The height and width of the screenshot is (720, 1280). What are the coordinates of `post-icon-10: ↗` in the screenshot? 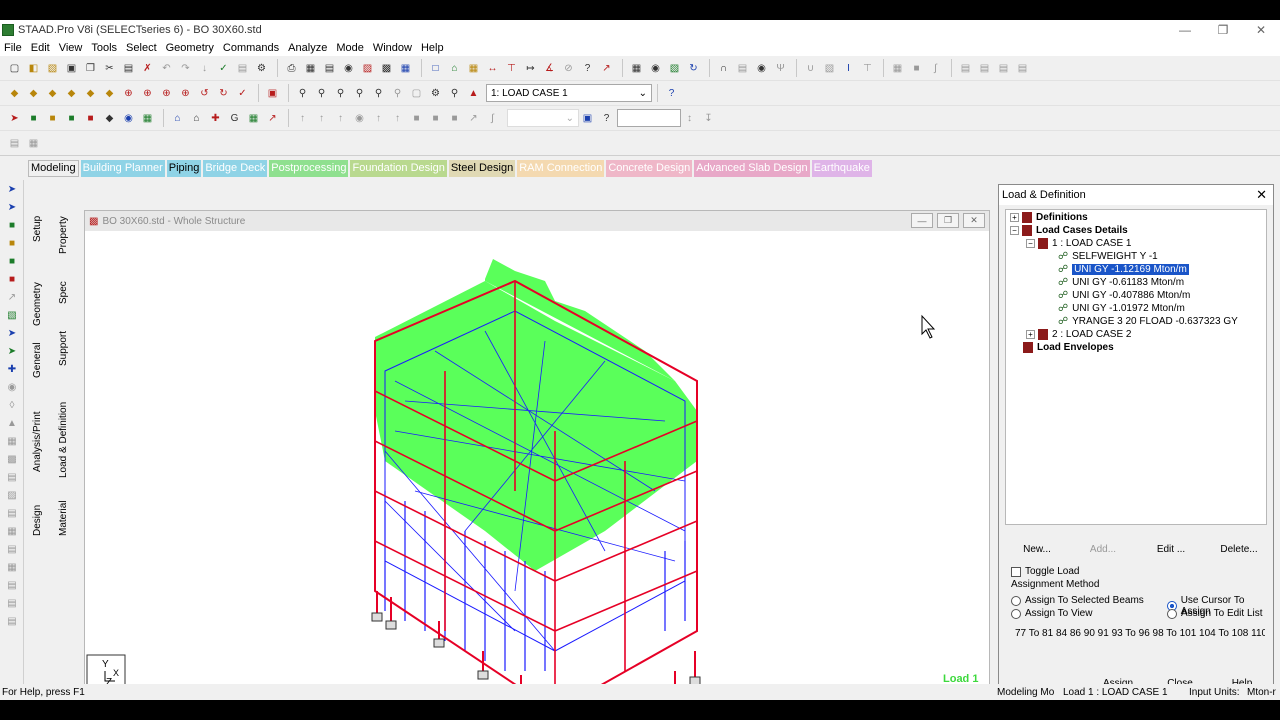 It's located at (473, 118).